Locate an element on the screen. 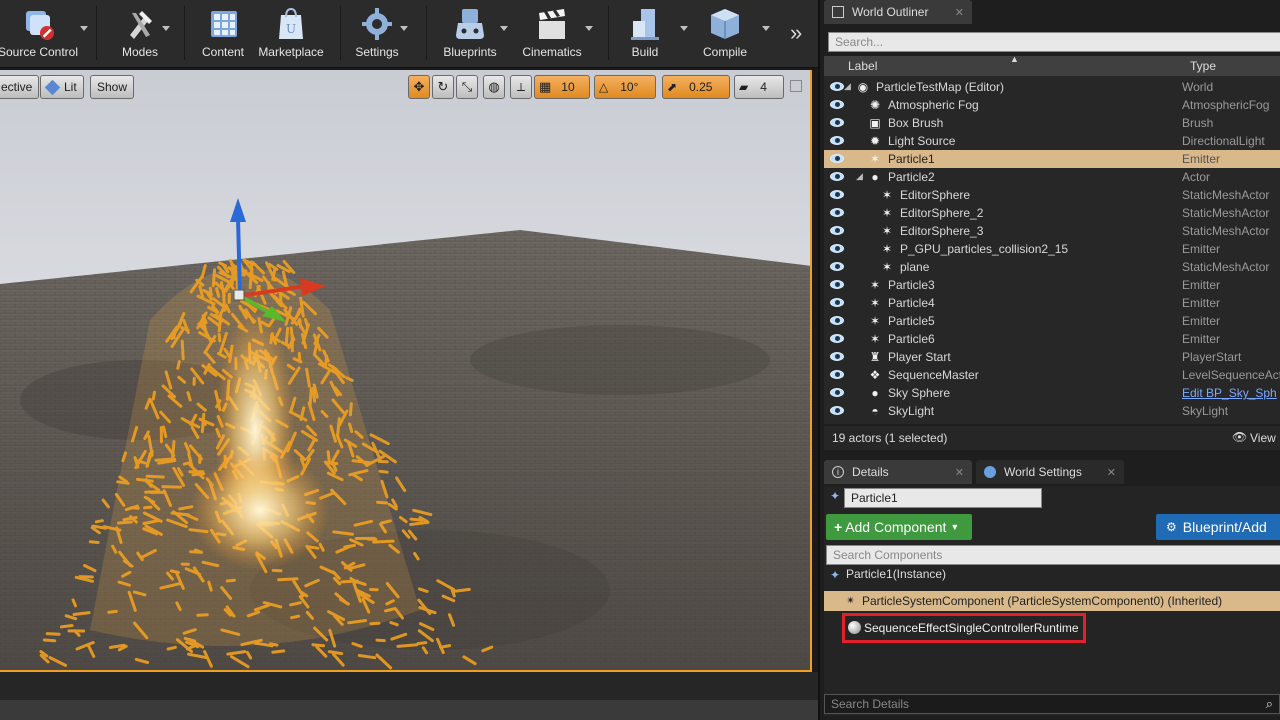 This screenshot has width=1280, height=720. actor-name-input: Particle1 is located at coordinates (943, 498).